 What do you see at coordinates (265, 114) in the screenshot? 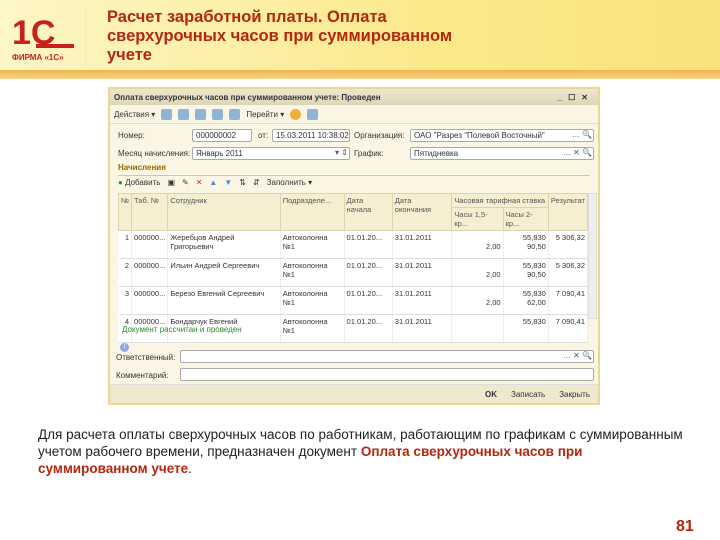
I see `goto-menu: Перейти ▾` at bounding box center [265, 114].